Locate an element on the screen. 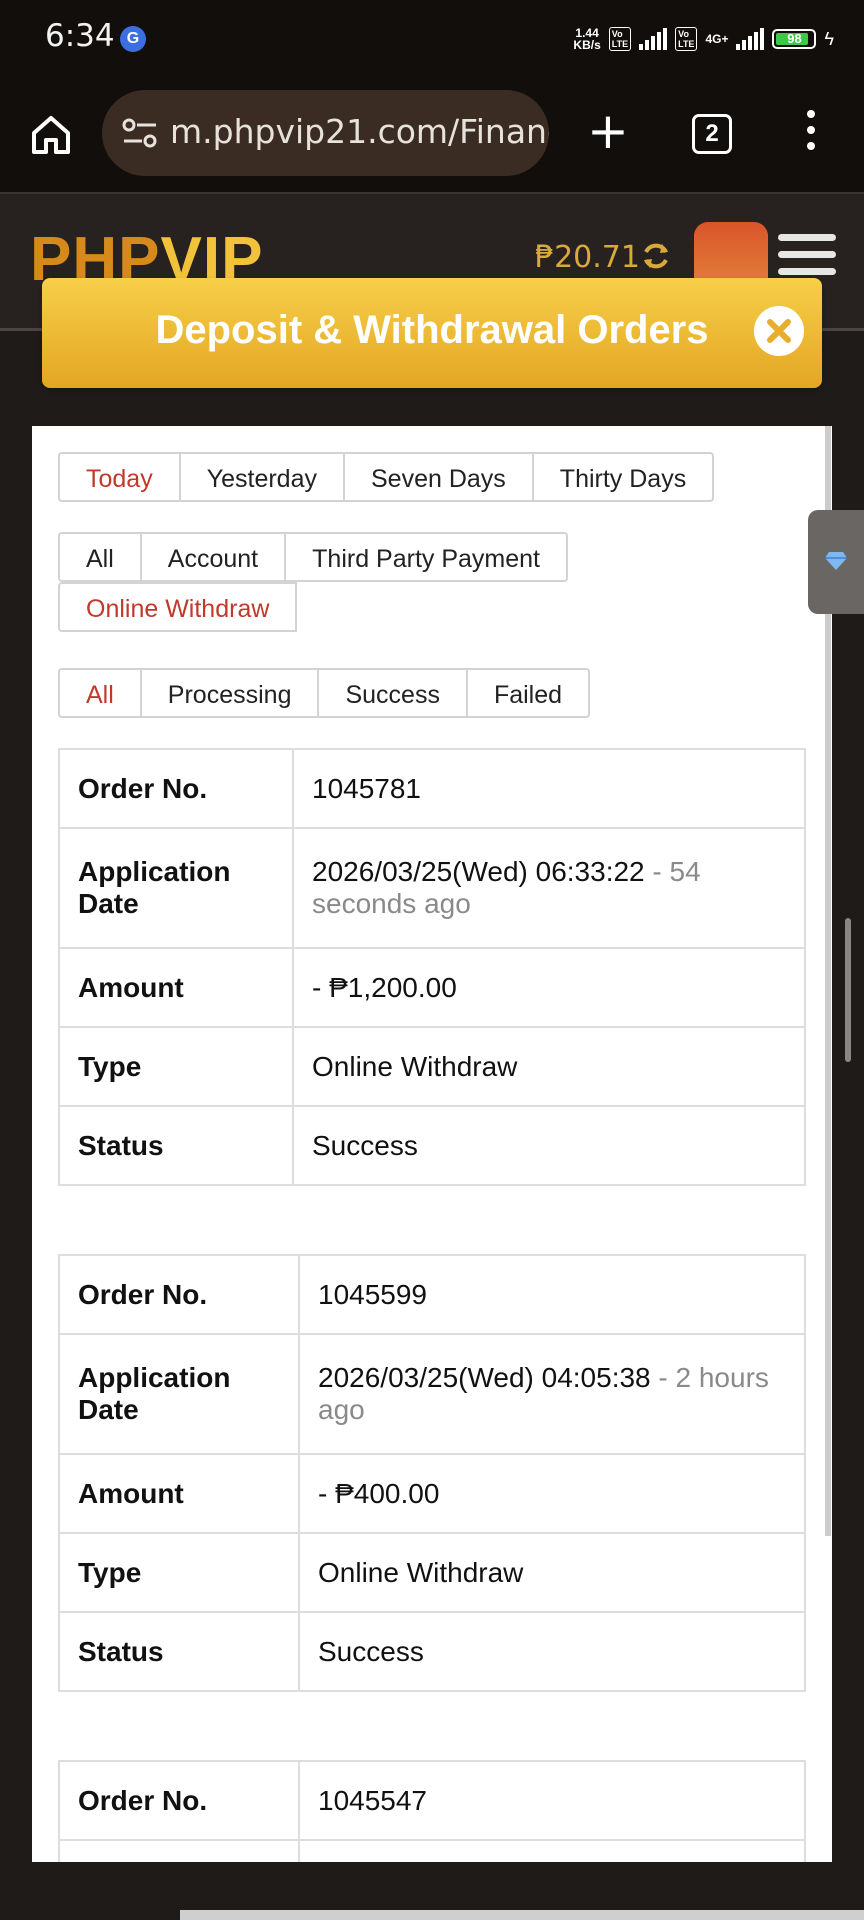 The width and height of the screenshot is (864, 1920). modal-header: Deposit & Withdrawal Orders is located at coordinates (432, 333).